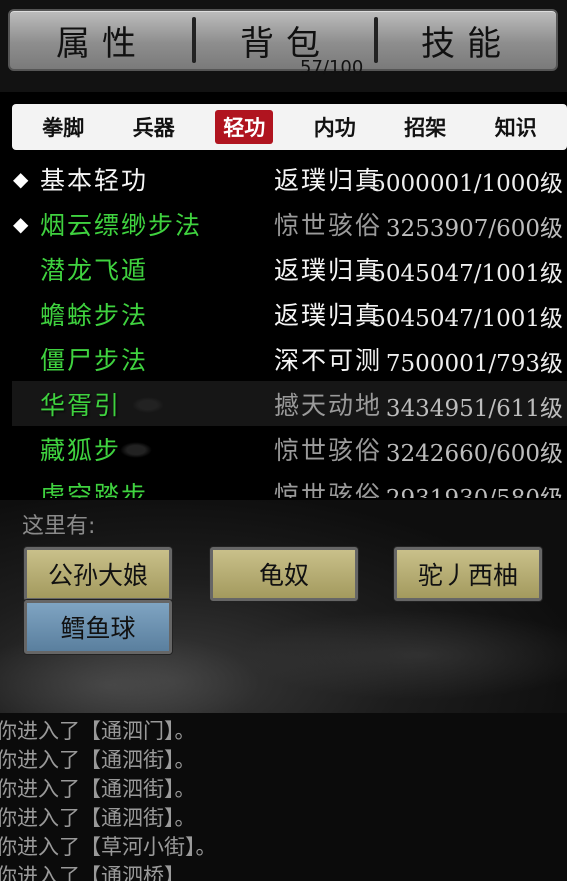 The image size is (567, 881). What do you see at coordinates (81, 405) in the screenshot?
I see `skill-name: 华胥引` at bounding box center [81, 405].